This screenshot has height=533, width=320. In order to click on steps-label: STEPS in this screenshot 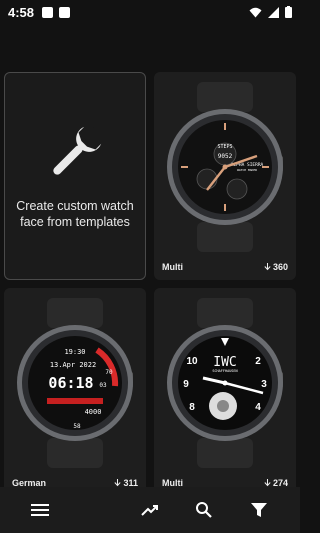, I will do `click(224, 147)`.